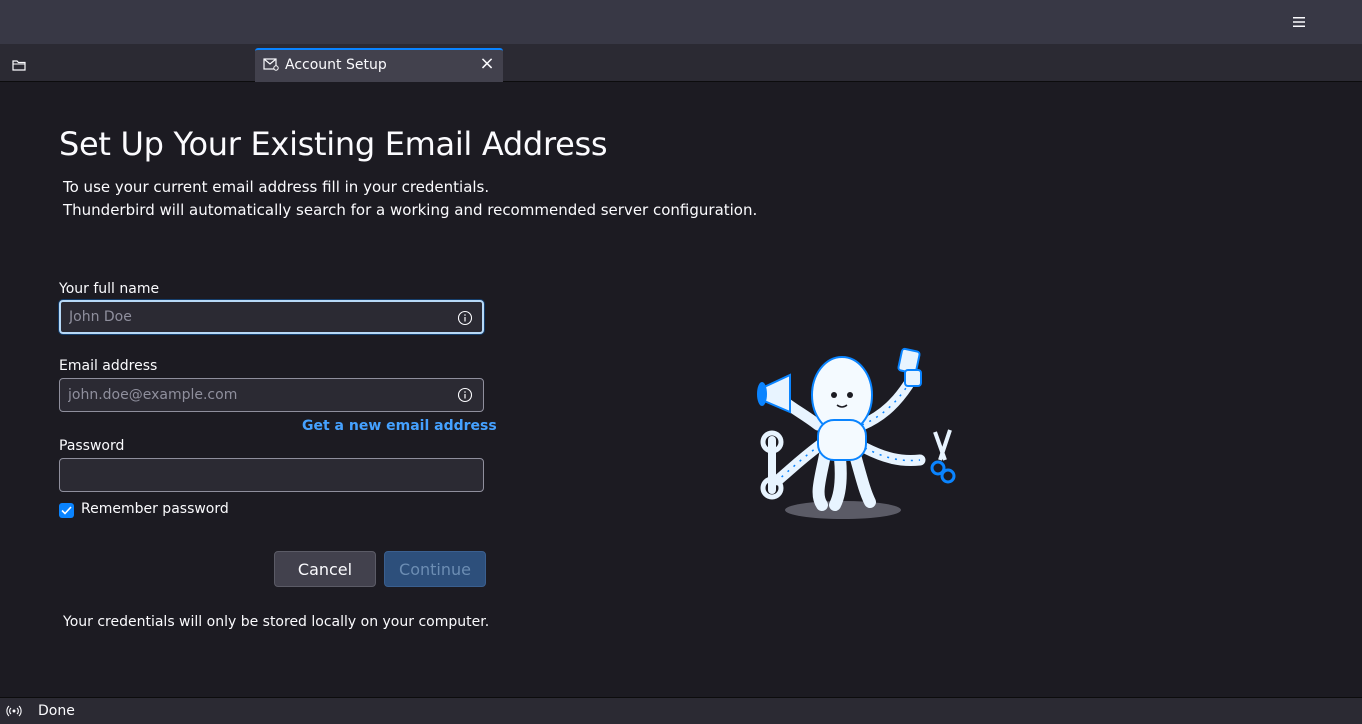  What do you see at coordinates (435, 569) in the screenshot?
I see `continue-button: Continue` at bounding box center [435, 569].